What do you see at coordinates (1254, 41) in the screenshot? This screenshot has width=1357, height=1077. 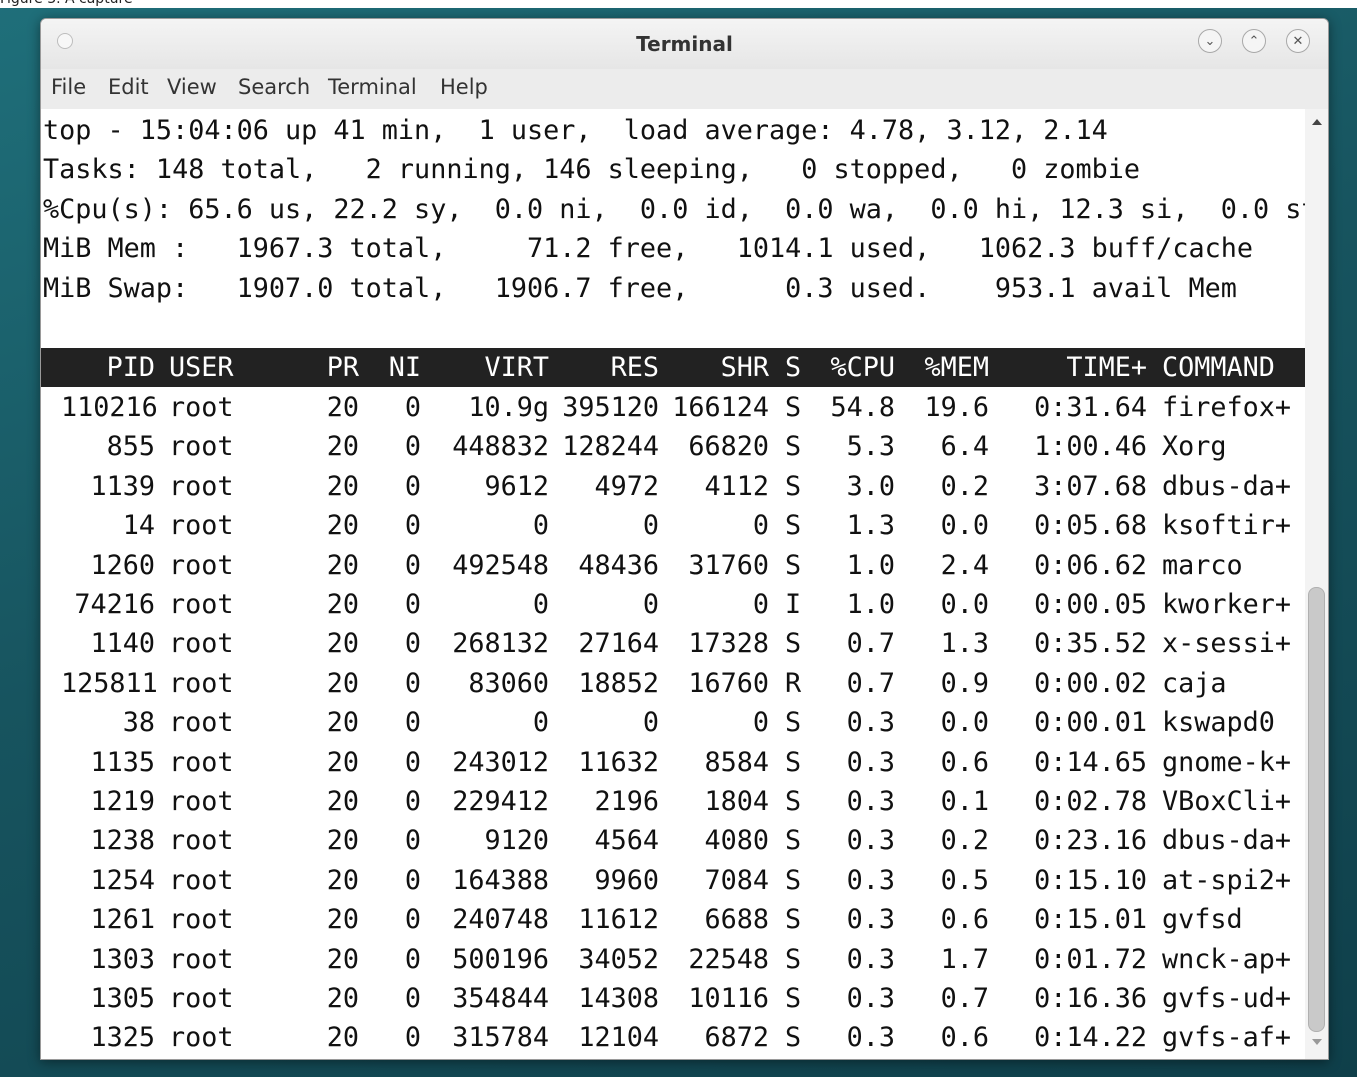 I see `maximize-button: ⌃` at bounding box center [1254, 41].